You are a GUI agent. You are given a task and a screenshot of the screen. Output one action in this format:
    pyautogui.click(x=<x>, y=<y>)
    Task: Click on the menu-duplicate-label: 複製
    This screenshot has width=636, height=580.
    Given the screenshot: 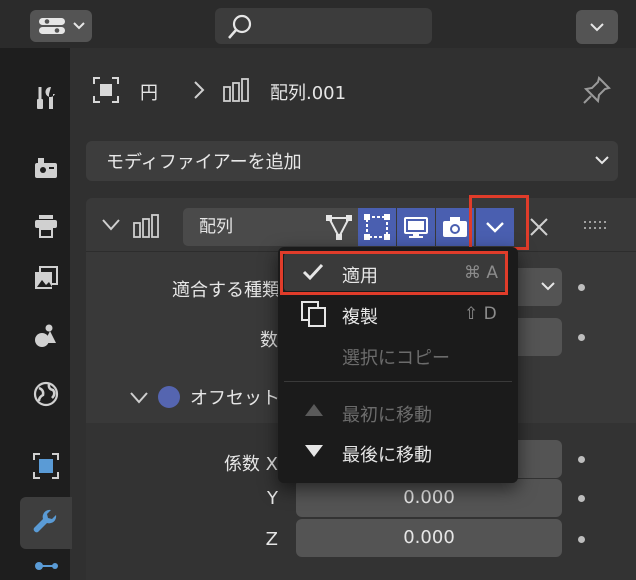 What is the action you would take?
    pyautogui.click(x=360, y=317)
    